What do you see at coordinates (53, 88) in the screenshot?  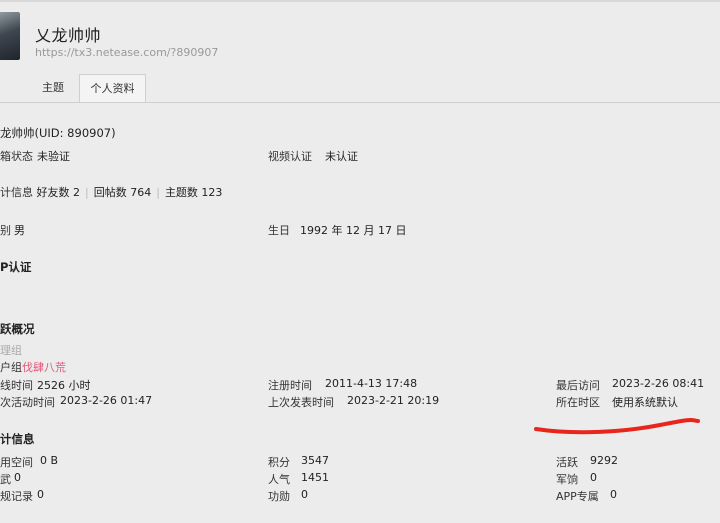 I see `tab-topics: 主题` at bounding box center [53, 88].